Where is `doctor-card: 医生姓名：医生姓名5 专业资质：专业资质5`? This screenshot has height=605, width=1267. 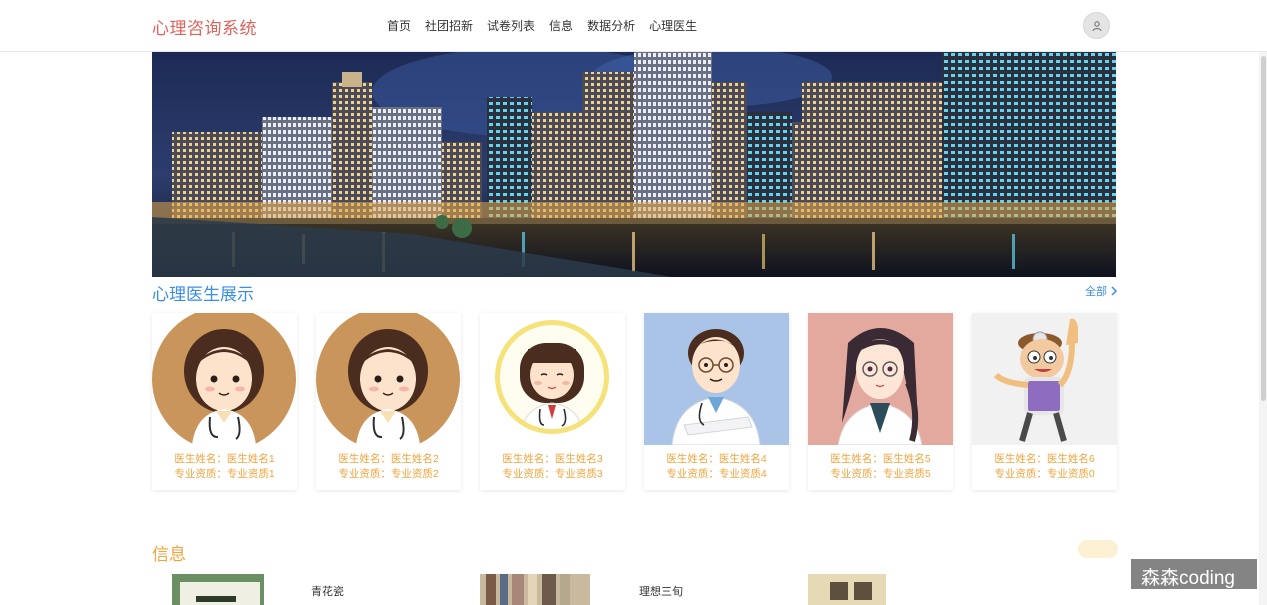 doctor-card: 医生姓名：医生姓名5 专业资质：专业资质5 is located at coordinates (880, 401).